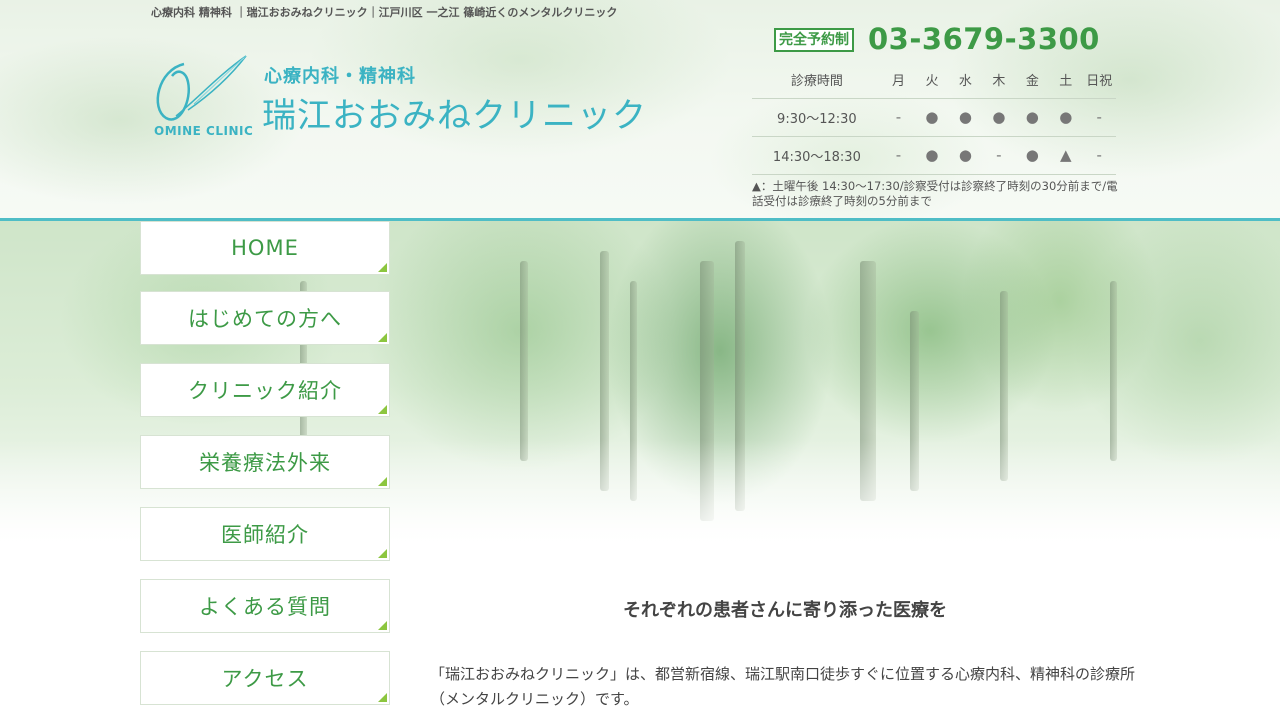  Describe the element at coordinates (1066, 155) in the screenshot. I see `schedule-cell: ▲` at that location.